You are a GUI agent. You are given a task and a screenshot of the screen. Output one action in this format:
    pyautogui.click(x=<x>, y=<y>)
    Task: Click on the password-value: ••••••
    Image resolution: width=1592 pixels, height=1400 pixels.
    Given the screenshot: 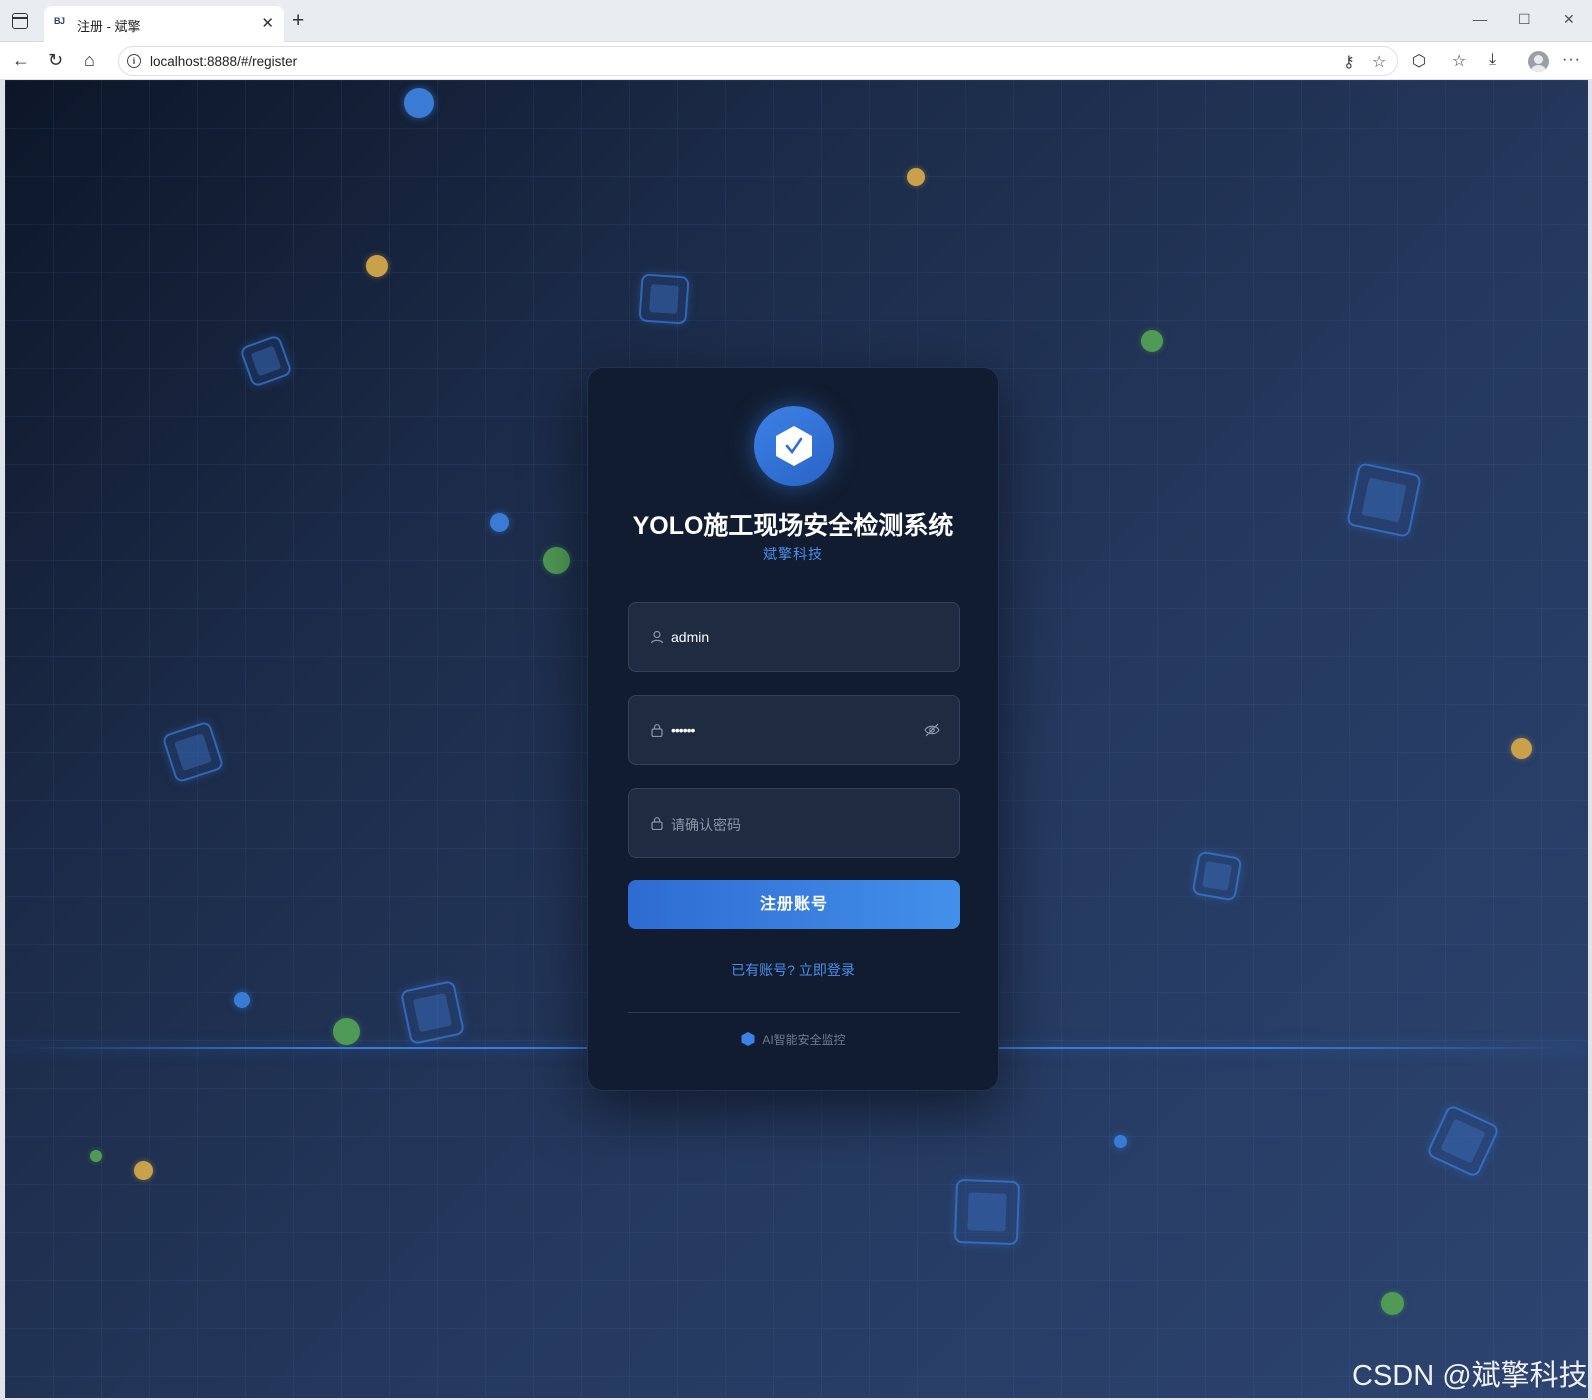 What is the action you would take?
    pyautogui.click(x=683, y=730)
    